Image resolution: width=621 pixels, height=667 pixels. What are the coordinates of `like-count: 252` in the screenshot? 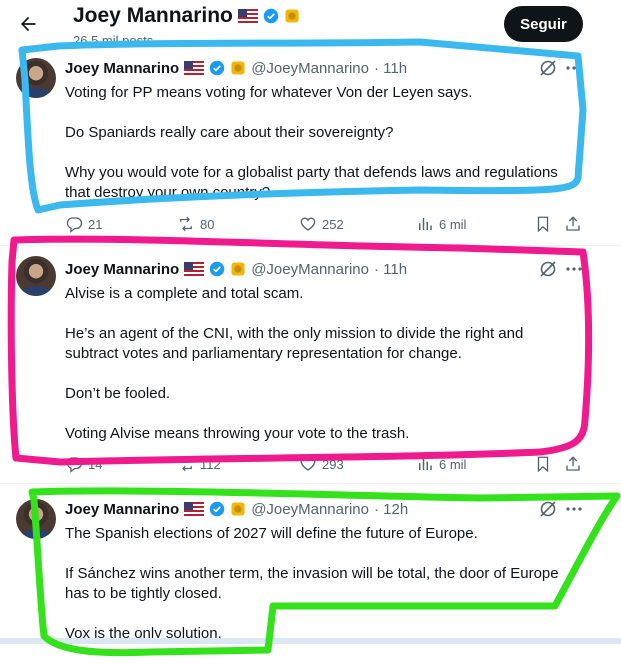 It's located at (333, 224).